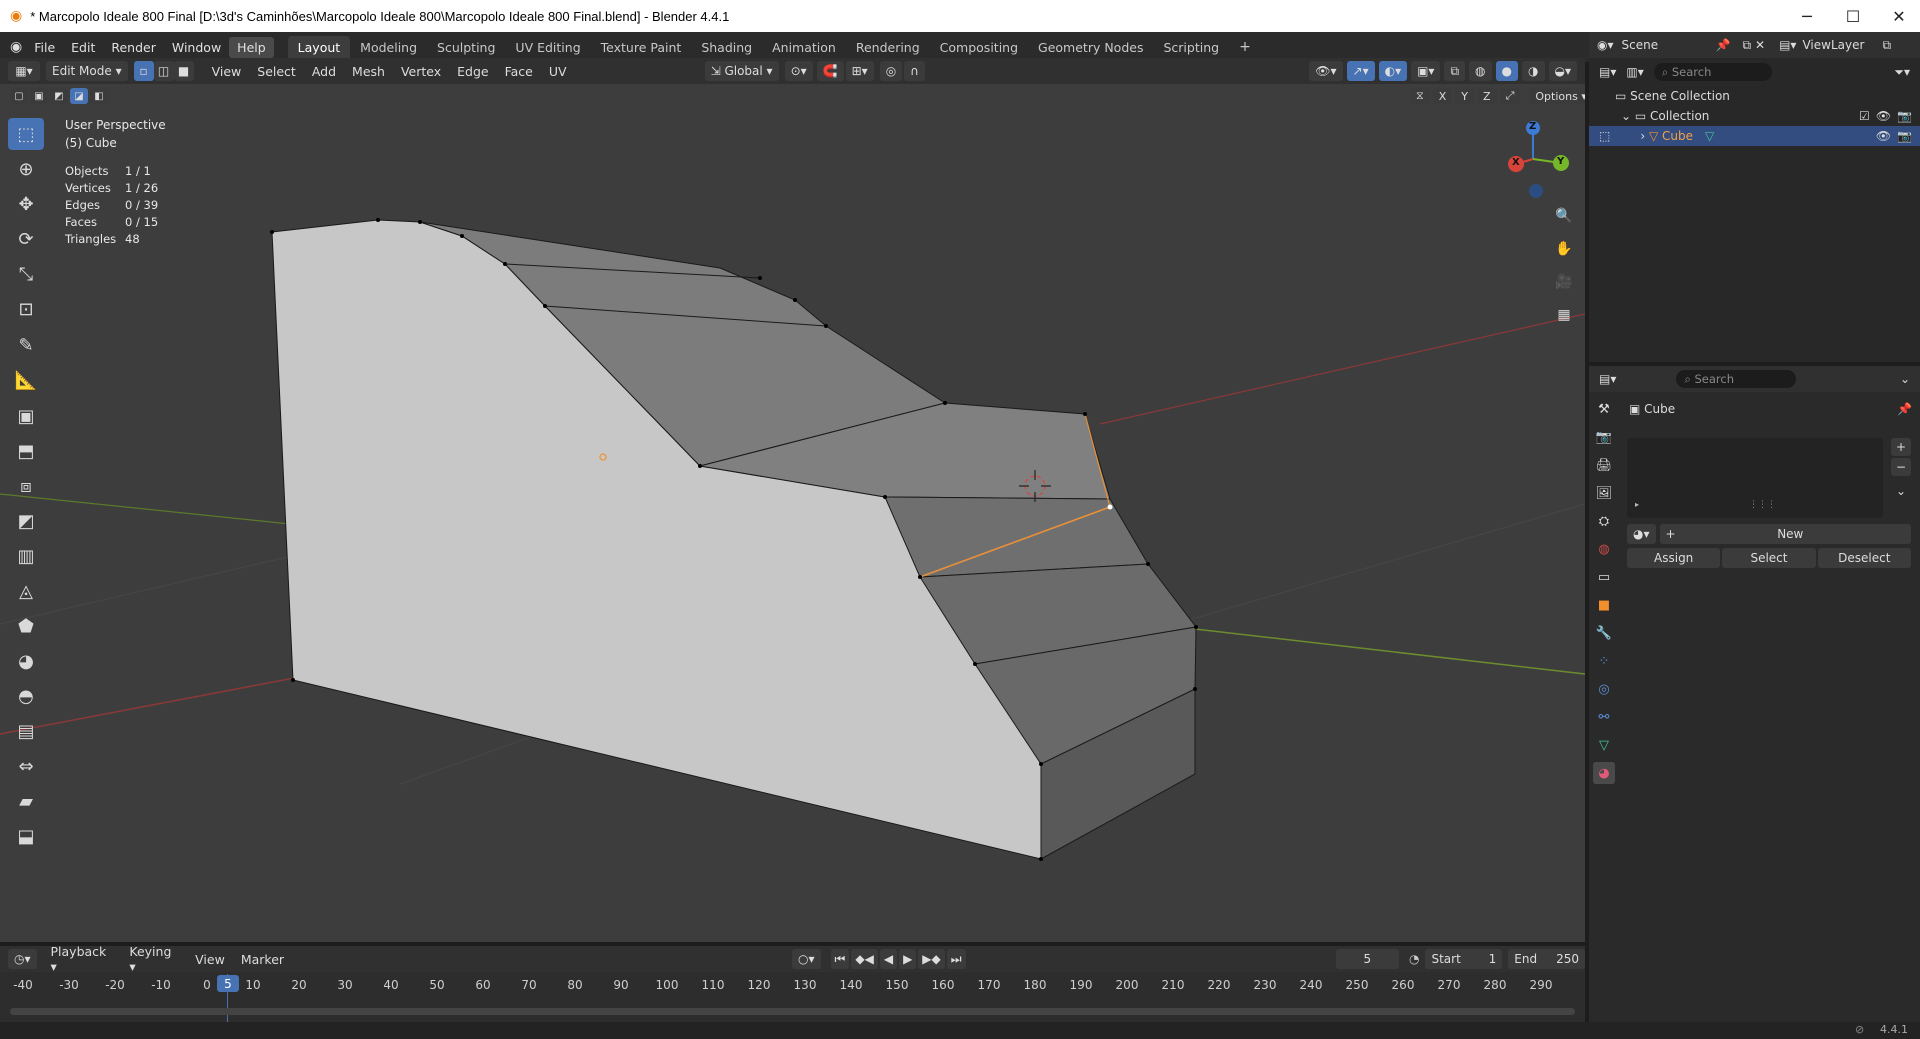 This screenshot has height=1039, width=1920. What do you see at coordinates (1904, 409) in the screenshot?
I see `pin-icon: 📌` at bounding box center [1904, 409].